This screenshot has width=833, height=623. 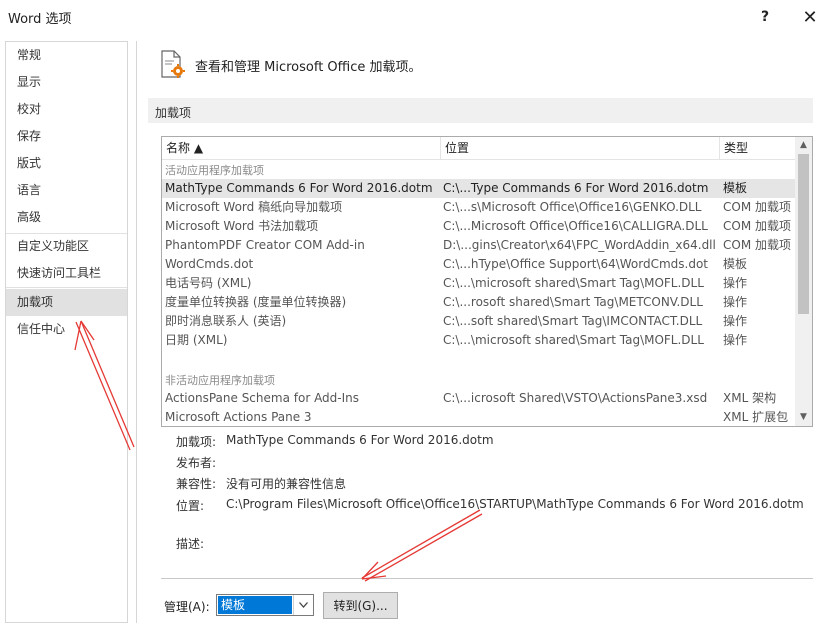 I want to click on row-name: WordCmds.dot, so click(x=209, y=264).